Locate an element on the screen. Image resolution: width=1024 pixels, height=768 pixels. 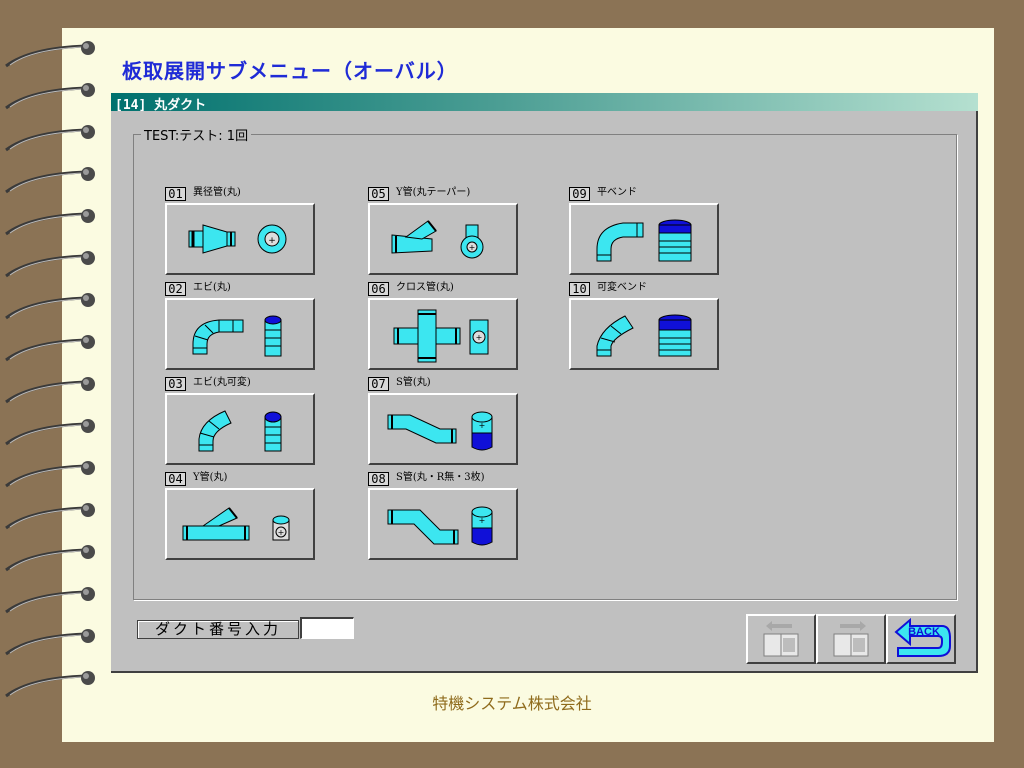
menu-item-05: 05 Y管(丸テーパー) + is located at coordinates (443, 232).